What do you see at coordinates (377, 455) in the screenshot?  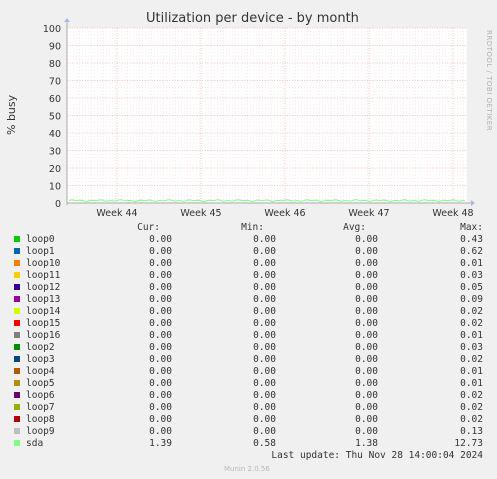 I see `last-update: Last update: Thu Nov 28 14:00:04 2024` at bounding box center [377, 455].